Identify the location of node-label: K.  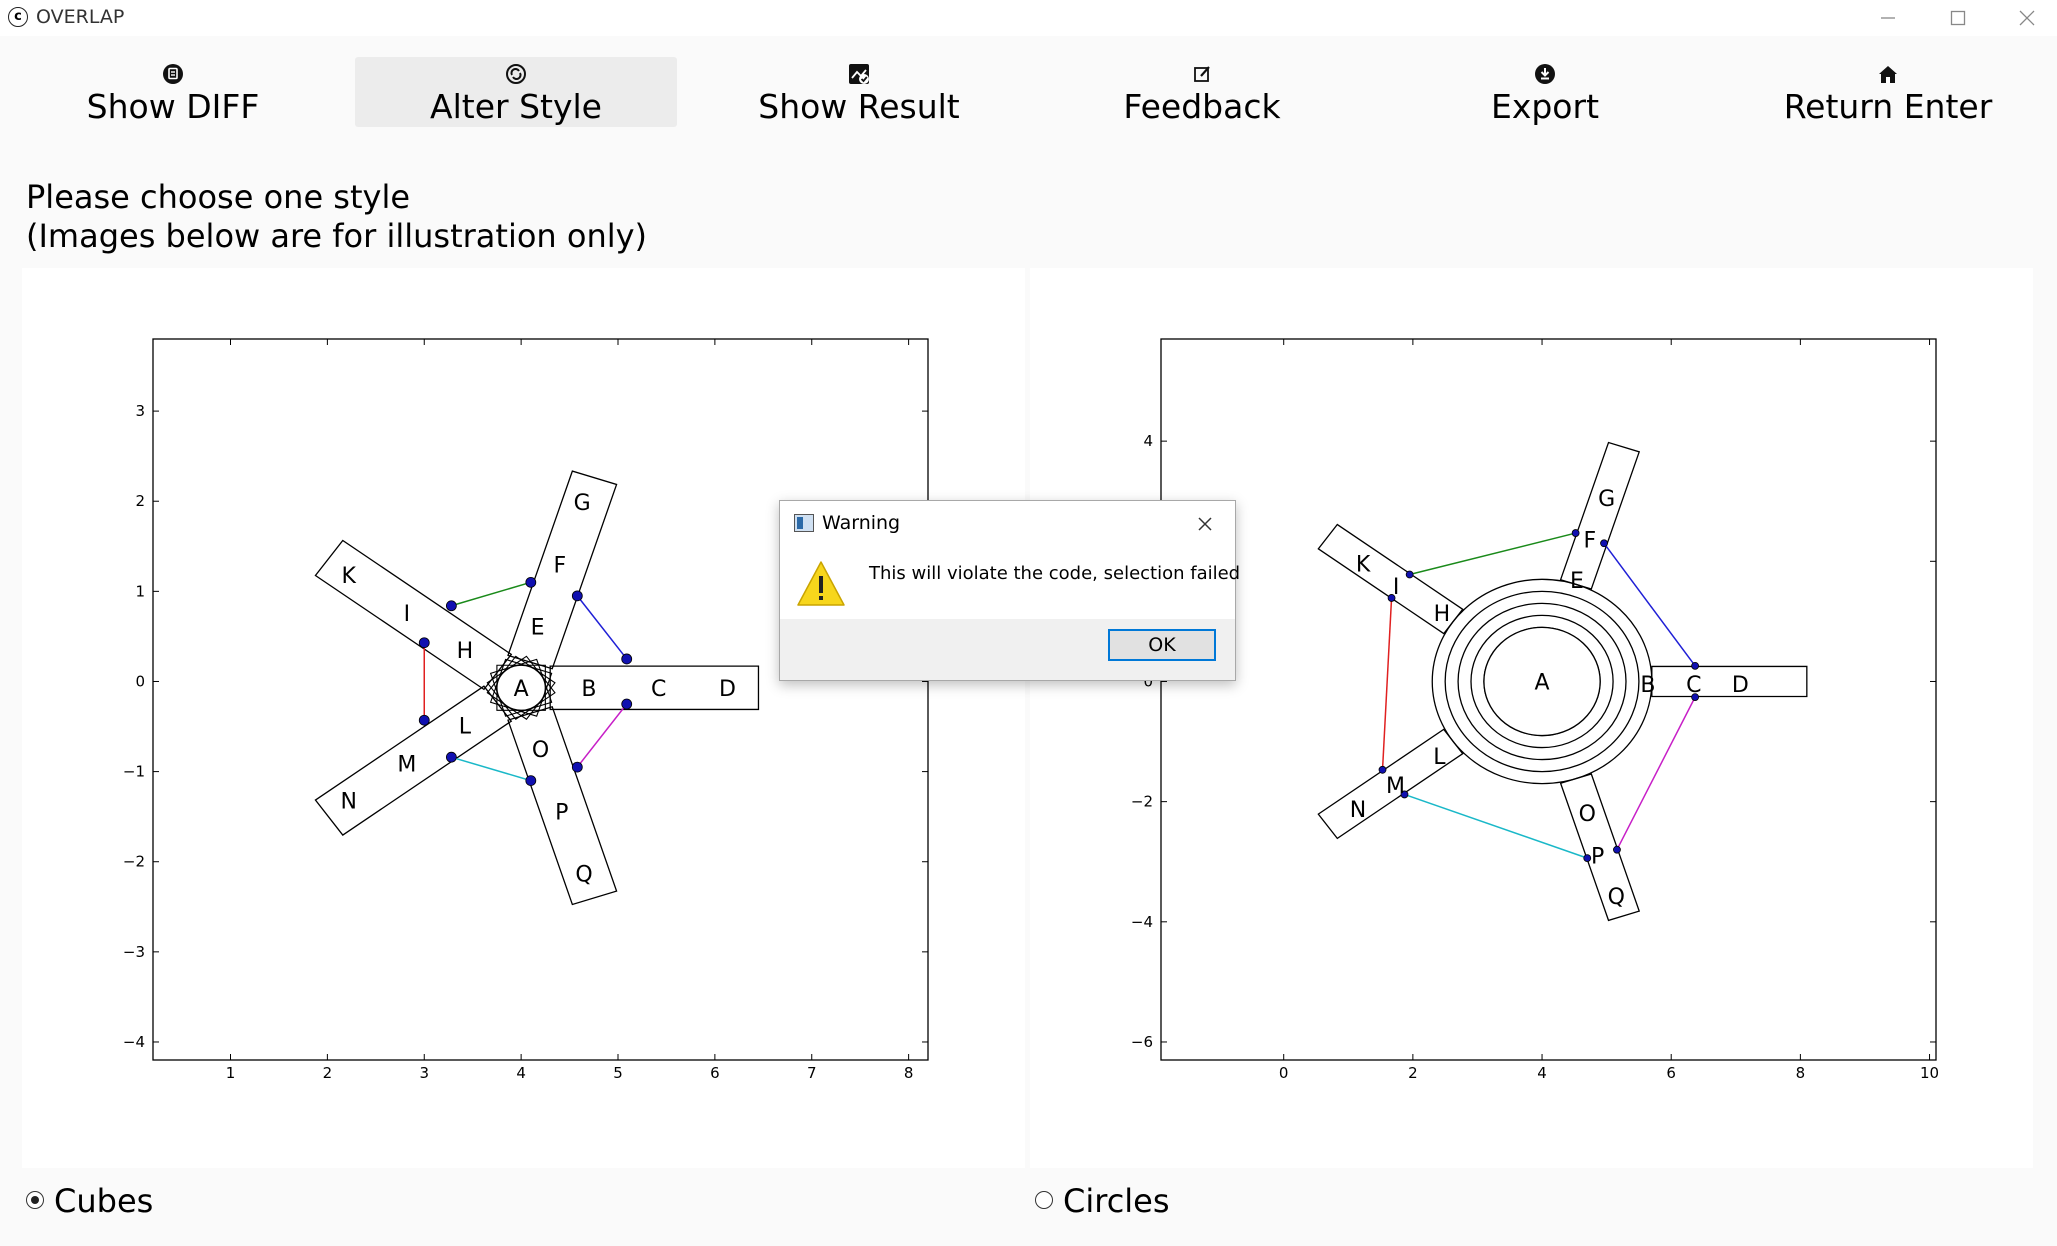
(348, 576).